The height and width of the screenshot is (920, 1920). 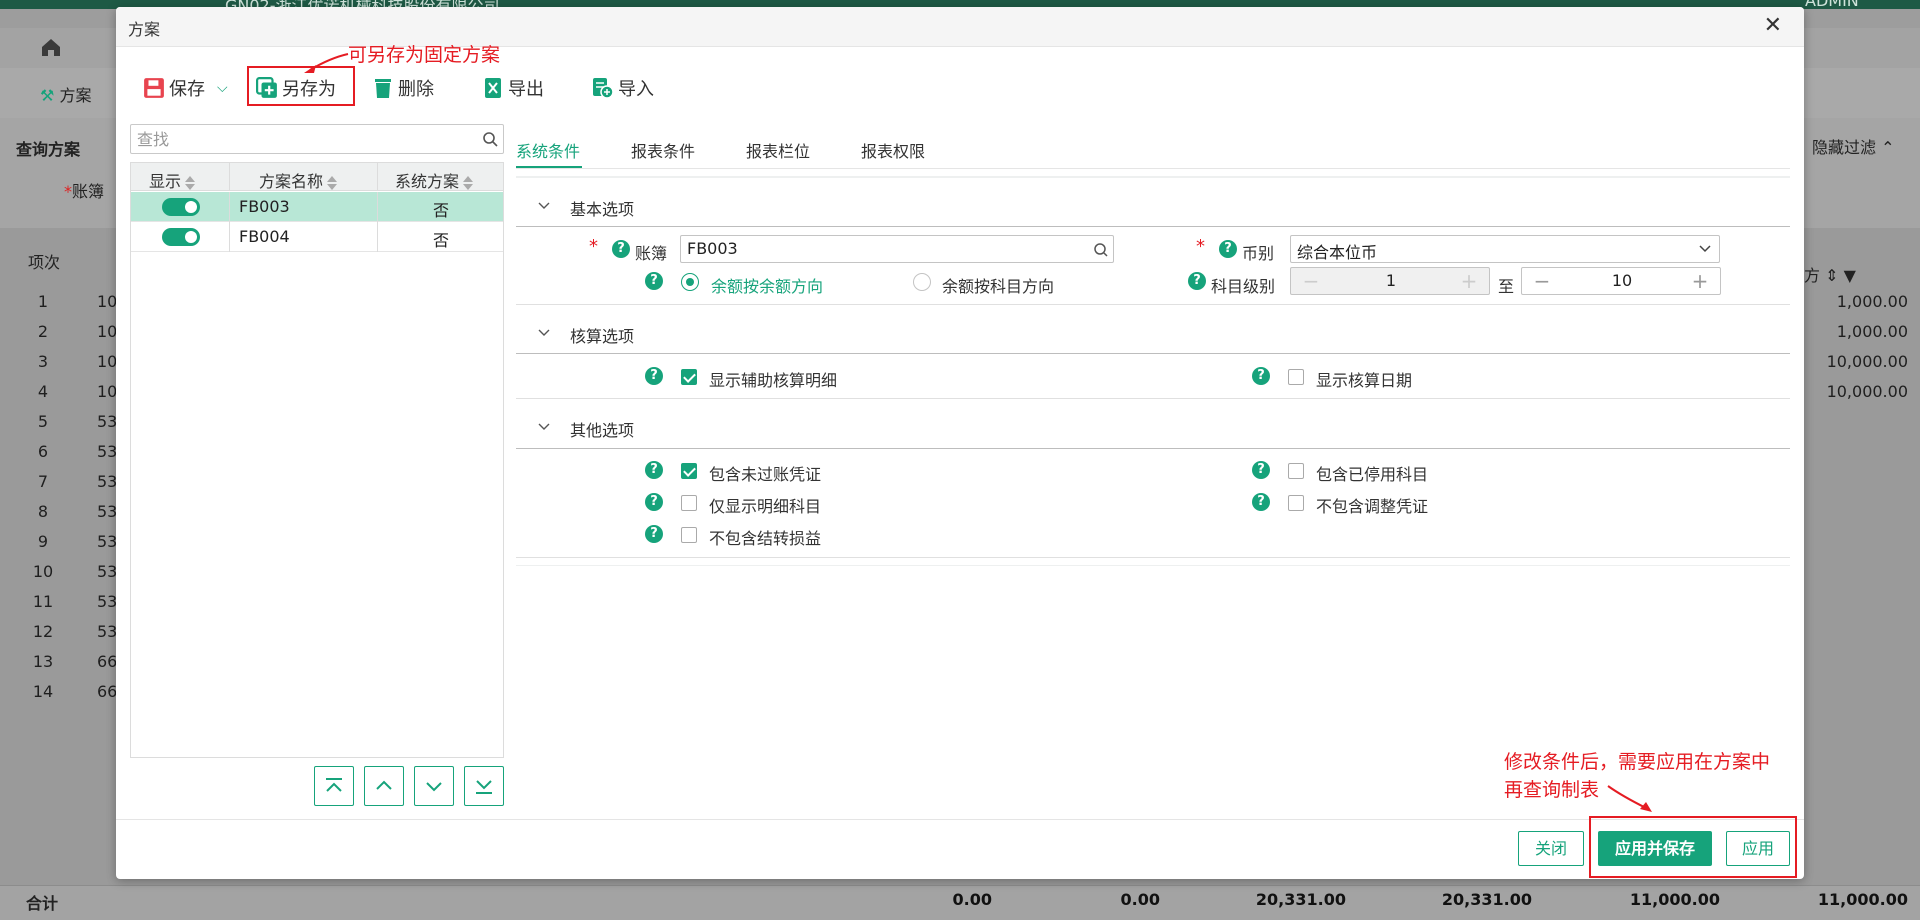 I want to click on search-input, so click(x=317, y=139).